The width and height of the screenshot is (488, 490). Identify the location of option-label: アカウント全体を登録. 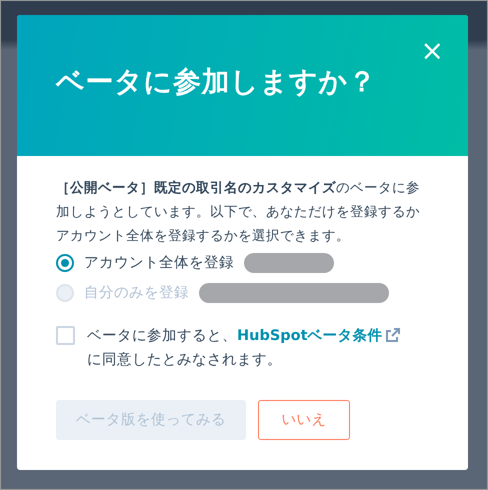
(159, 263).